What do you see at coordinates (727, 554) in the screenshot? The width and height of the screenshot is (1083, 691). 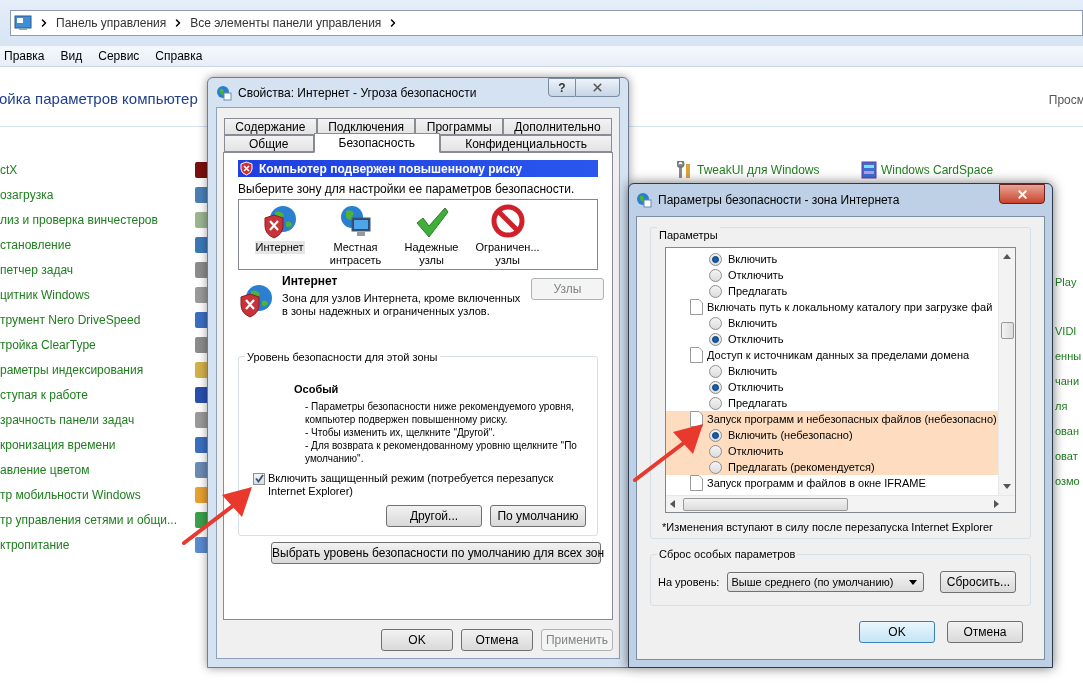 I see `group-legend: Сброс особых параметров` at bounding box center [727, 554].